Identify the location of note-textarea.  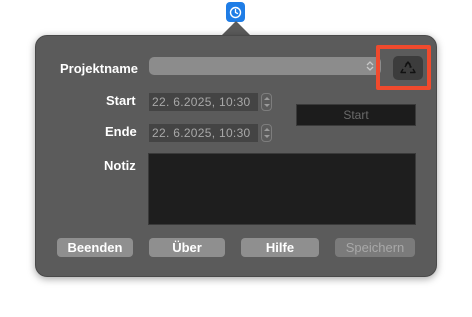
(282, 189).